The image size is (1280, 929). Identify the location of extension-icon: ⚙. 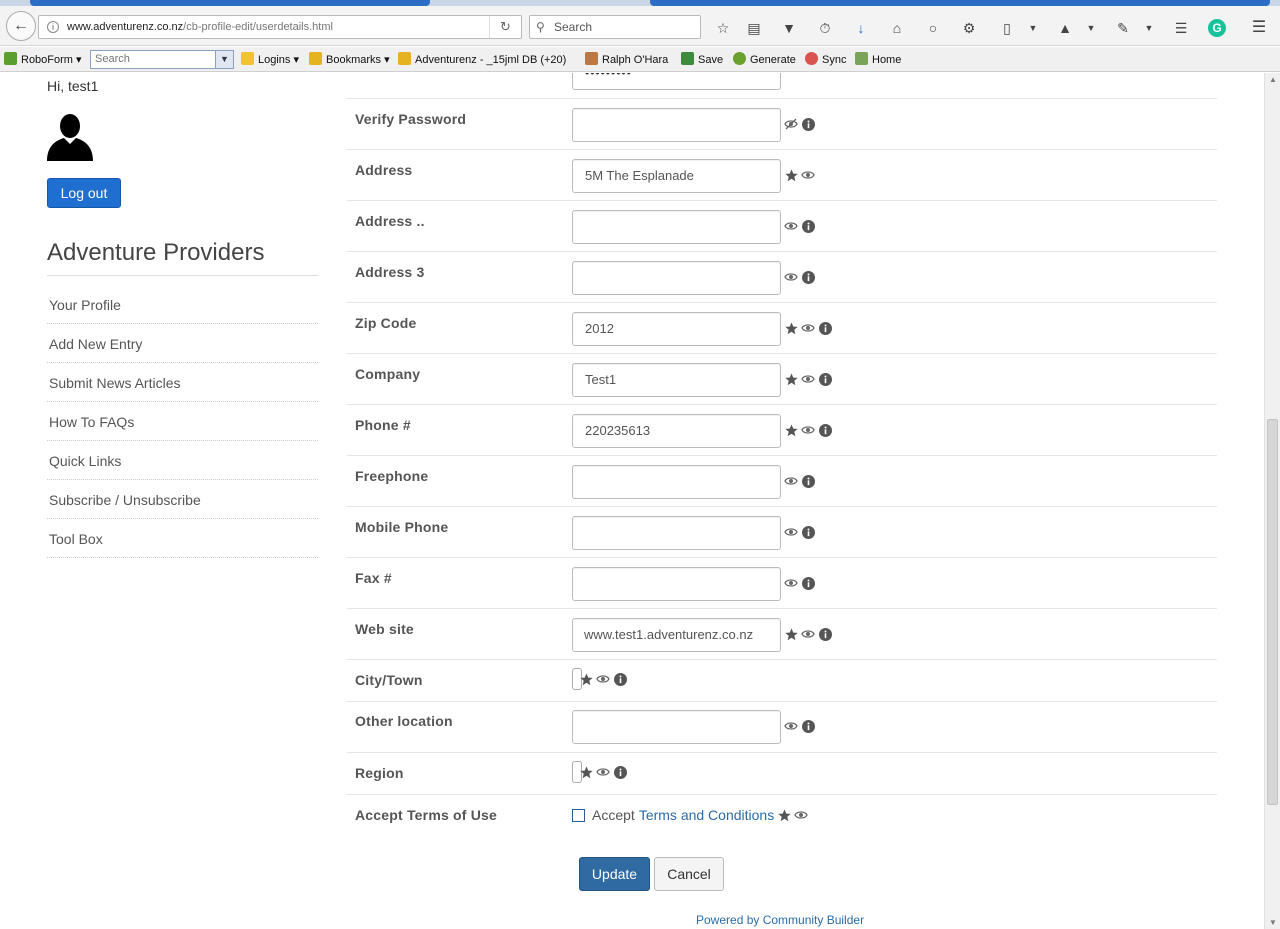
(969, 28).